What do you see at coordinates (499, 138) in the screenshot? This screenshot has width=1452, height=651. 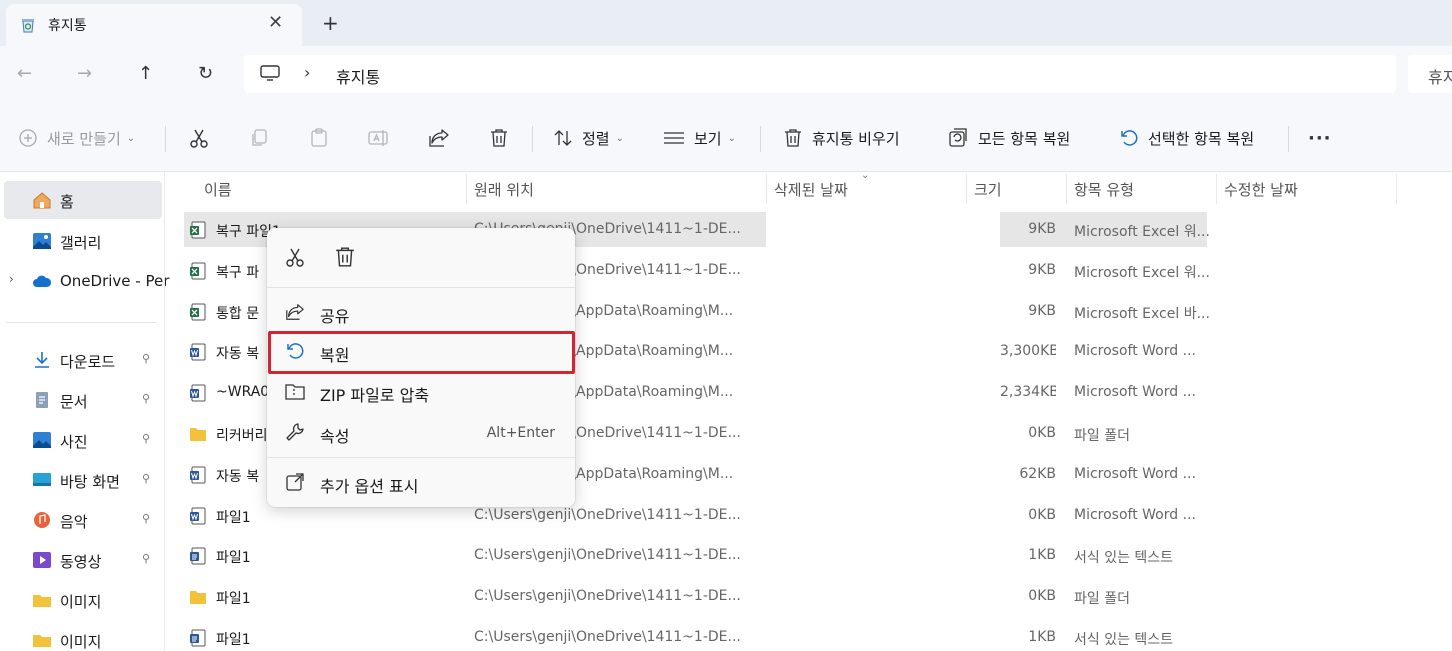 I see `delete-button` at bounding box center [499, 138].